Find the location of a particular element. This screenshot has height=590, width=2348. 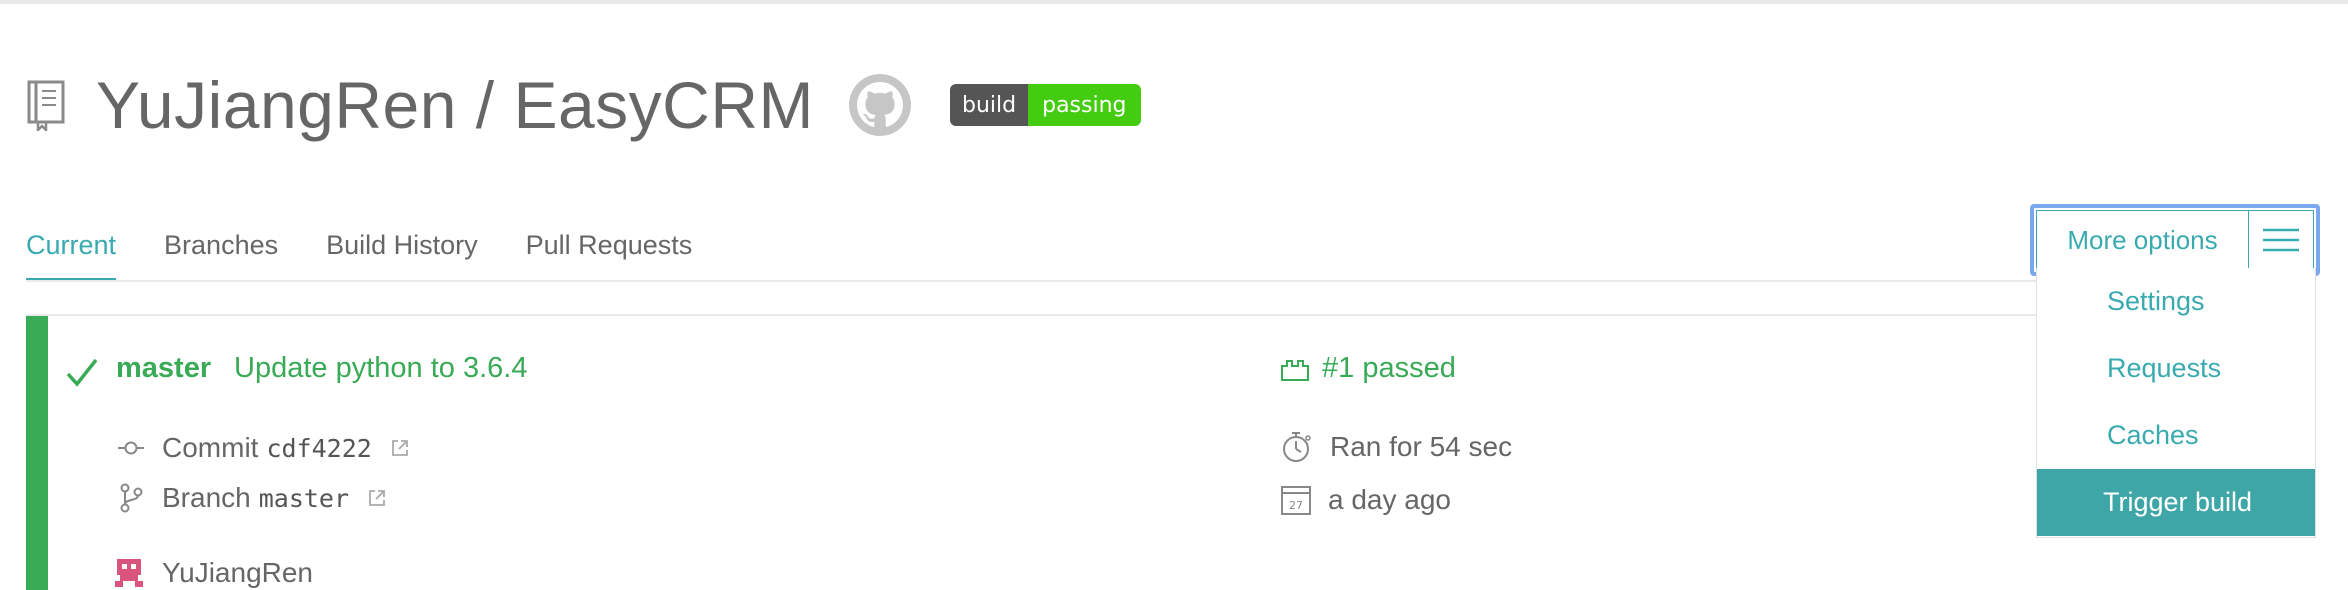

build-number-status: #1 passed is located at coordinates (1368, 368).